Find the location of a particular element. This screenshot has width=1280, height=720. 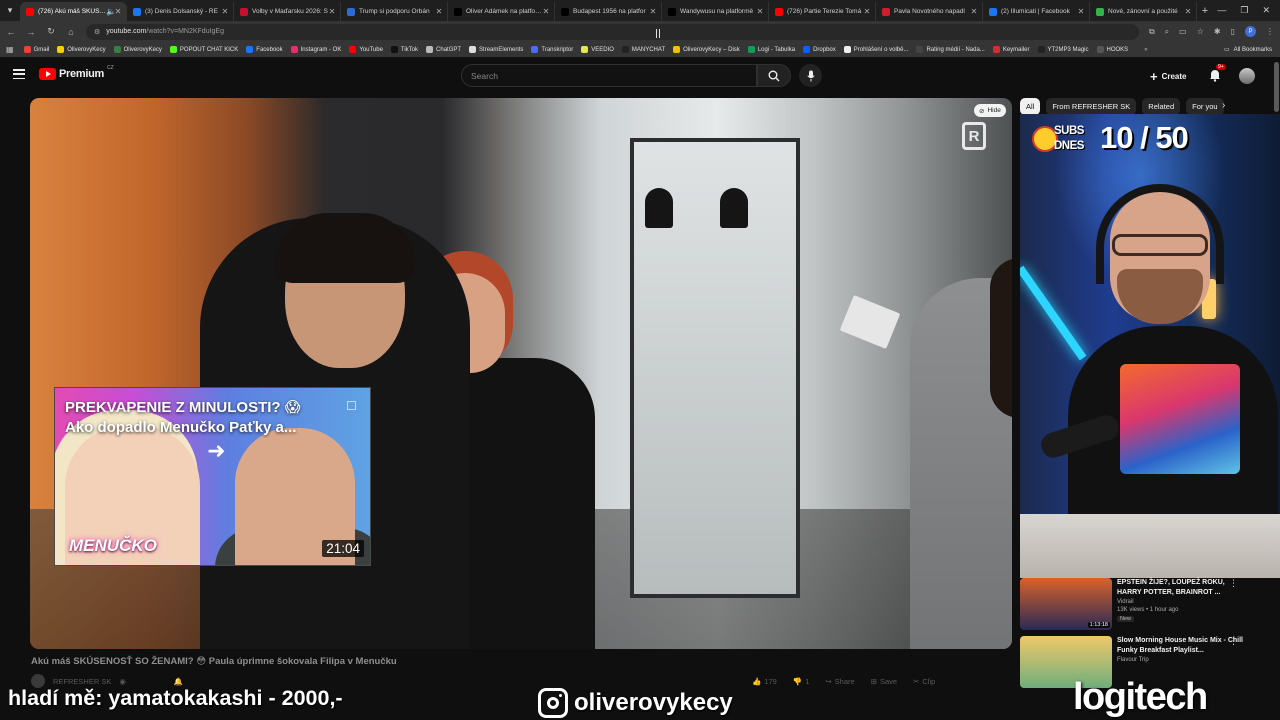

recommendation-channel: Vidrail is located at coordinates (1125, 602).